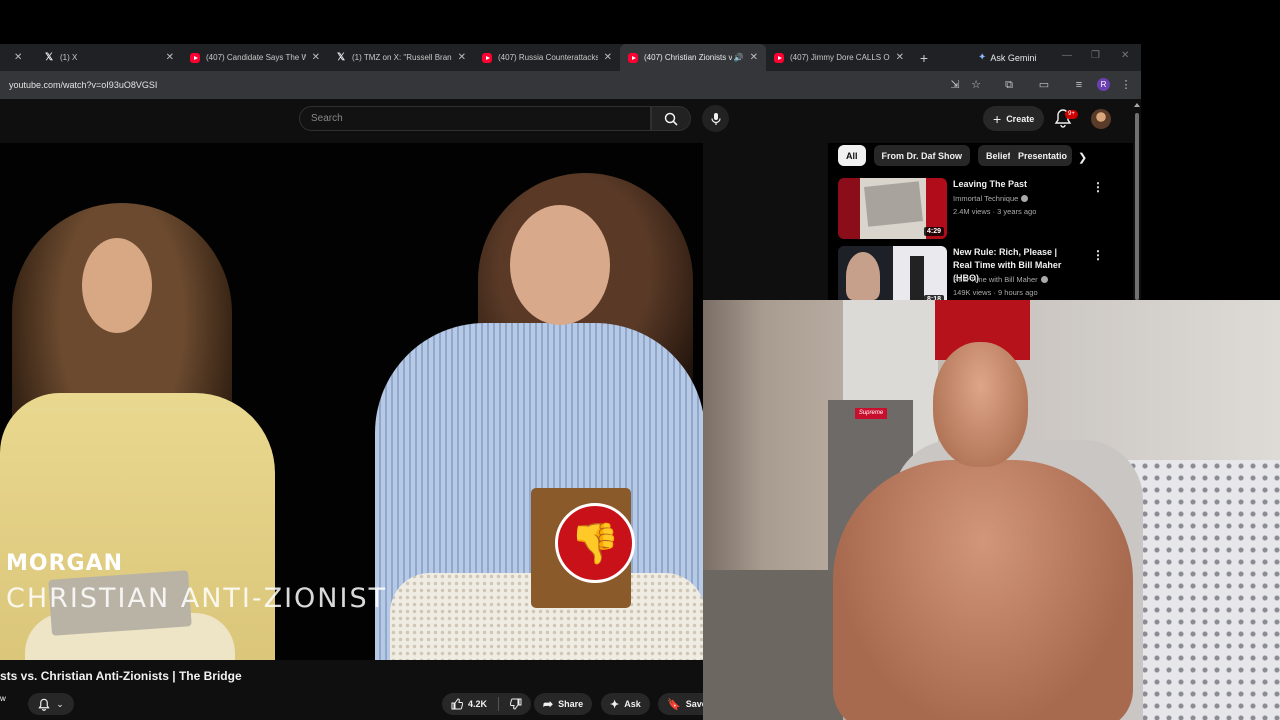  Describe the element at coordinates (44, 704) in the screenshot. I see `bell-icon` at that location.